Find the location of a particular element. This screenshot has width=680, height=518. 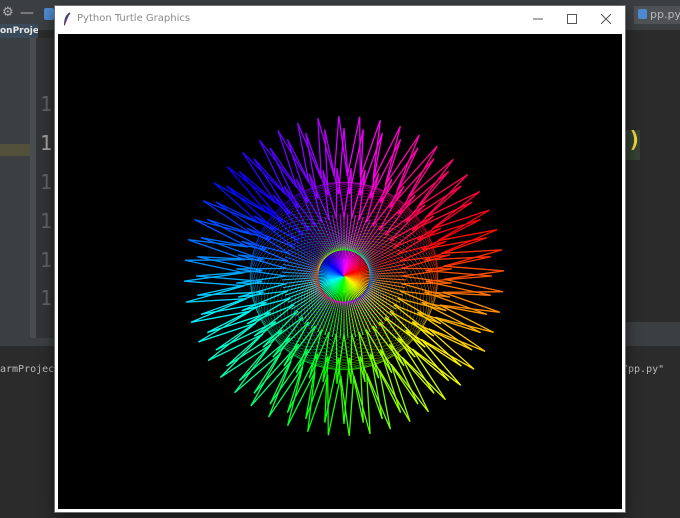

panel-divider is located at coordinates (28, 342).